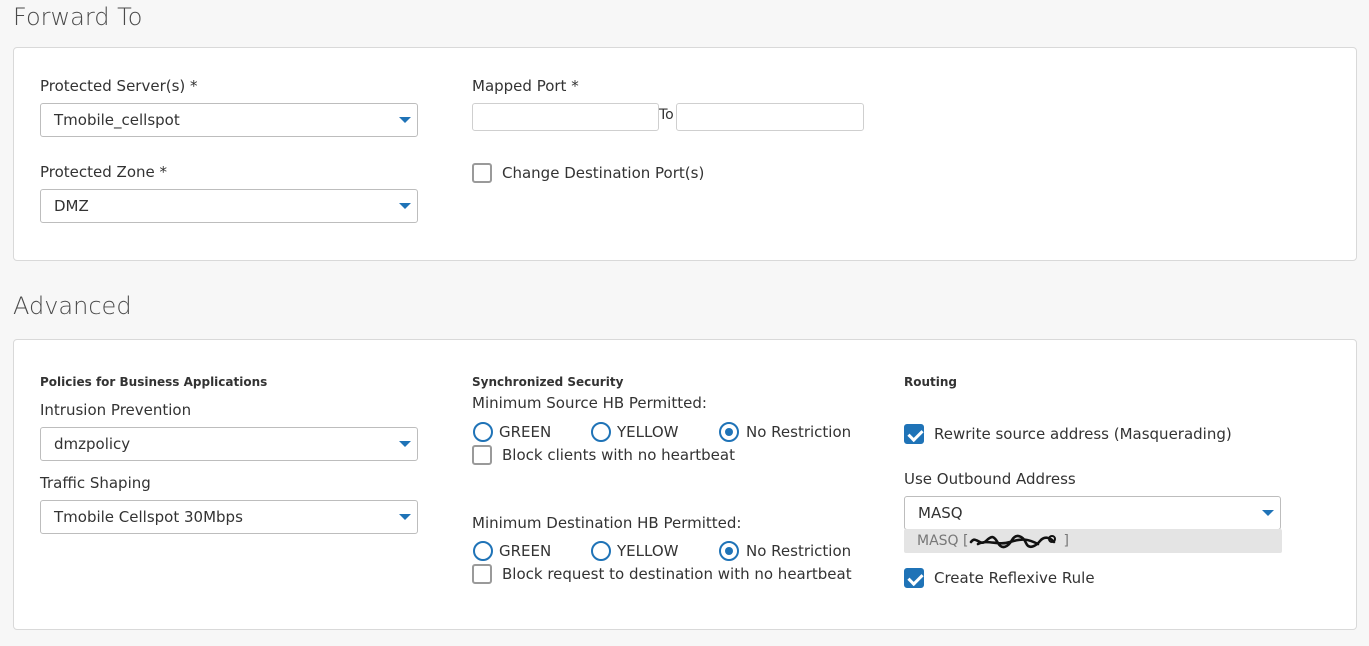 The height and width of the screenshot is (646, 1369). What do you see at coordinates (1066, 541) in the screenshot?
I see `outbound-address-option-end: ]` at bounding box center [1066, 541].